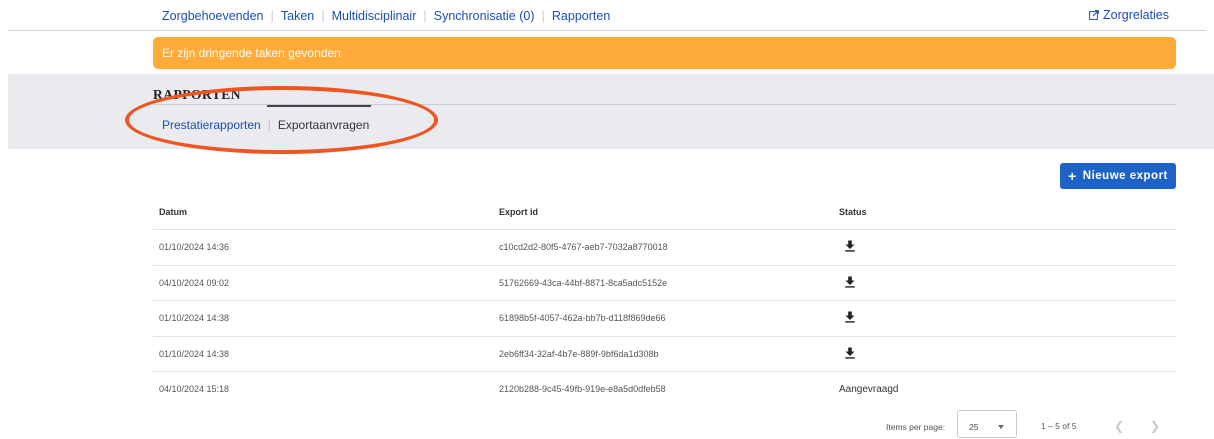  What do you see at coordinates (987, 424) in the screenshot?
I see `items-per-page-select: 25` at bounding box center [987, 424].